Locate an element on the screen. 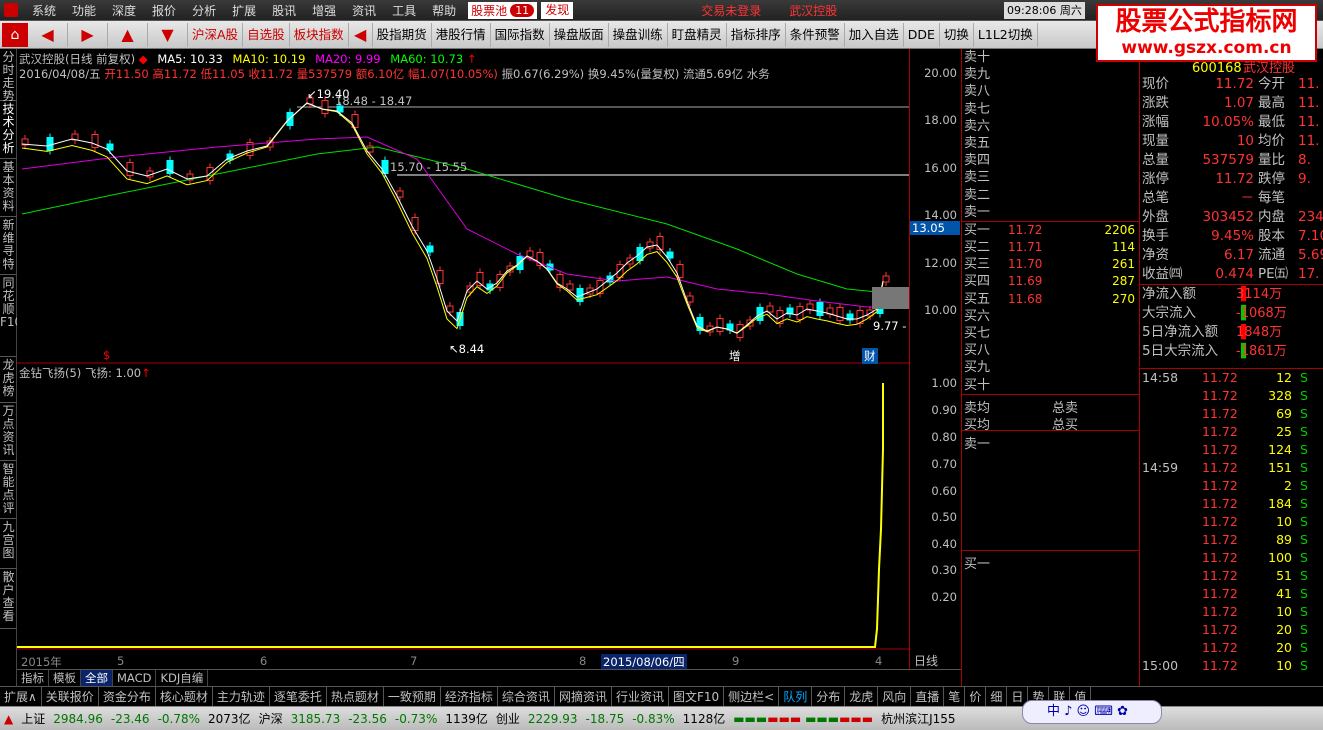 The height and width of the screenshot is (730, 1323). func-tab: 逐笔委托 is located at coordinates (298, 696).